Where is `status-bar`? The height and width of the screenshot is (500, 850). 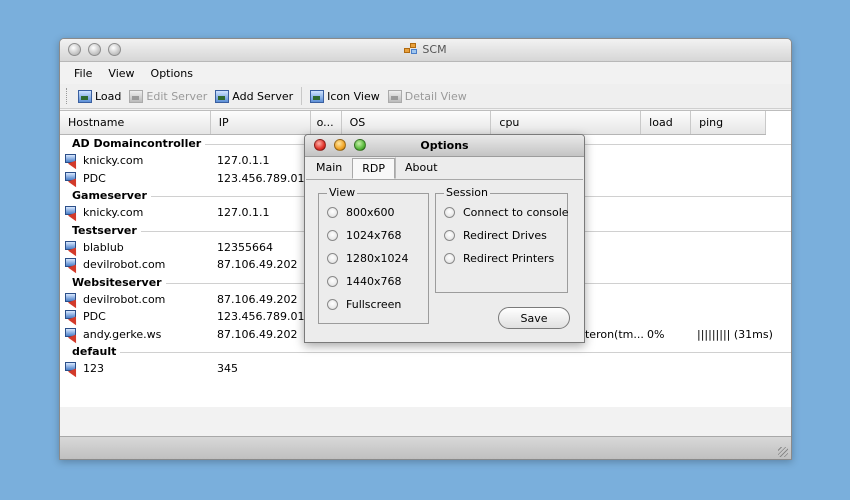 status-bar is located at coordinates (425, 447).